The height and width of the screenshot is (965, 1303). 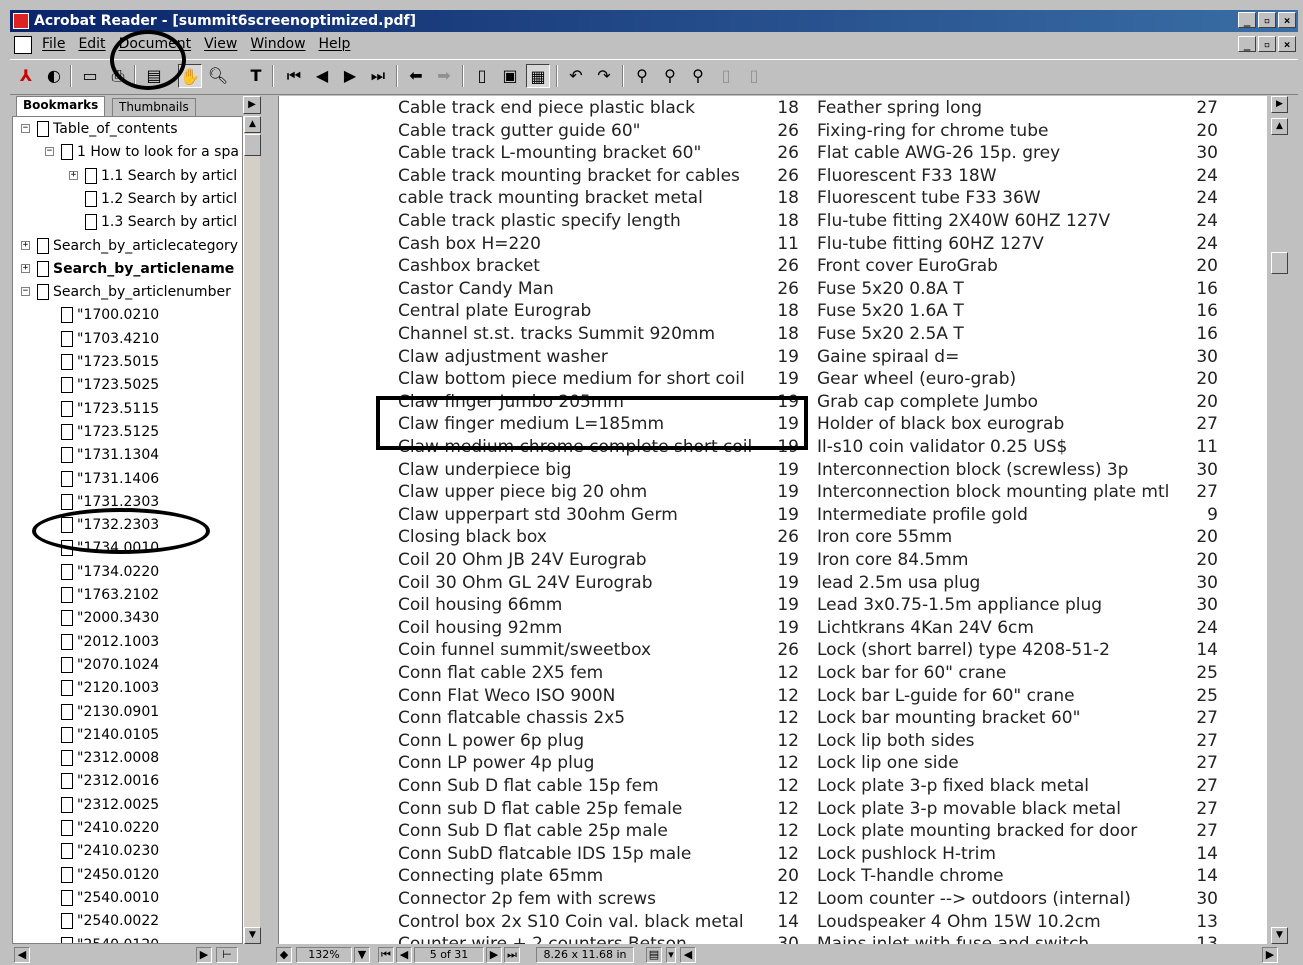 I want to click on layout-dropdown-icon: ▾, so click(x=671, y=955).